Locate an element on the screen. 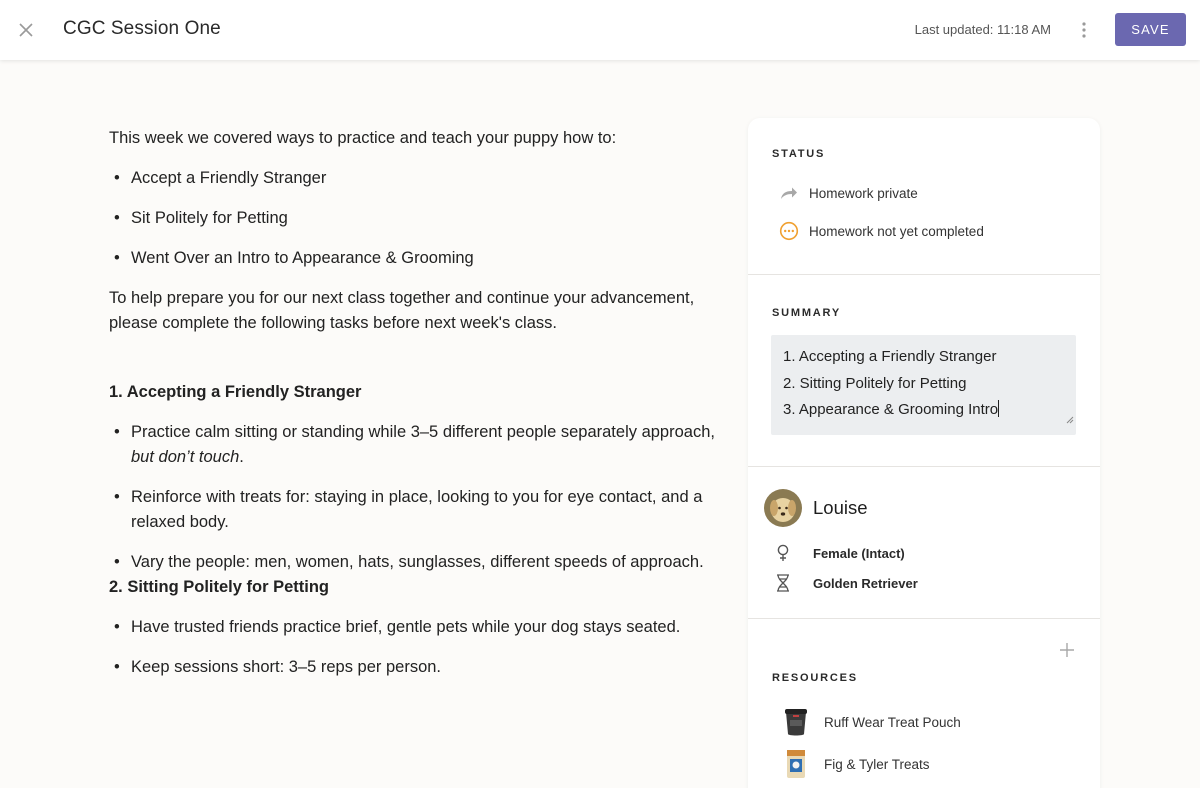  section-heading: 2. Sitting Politely for Petting is located at coordinates (219, 587).